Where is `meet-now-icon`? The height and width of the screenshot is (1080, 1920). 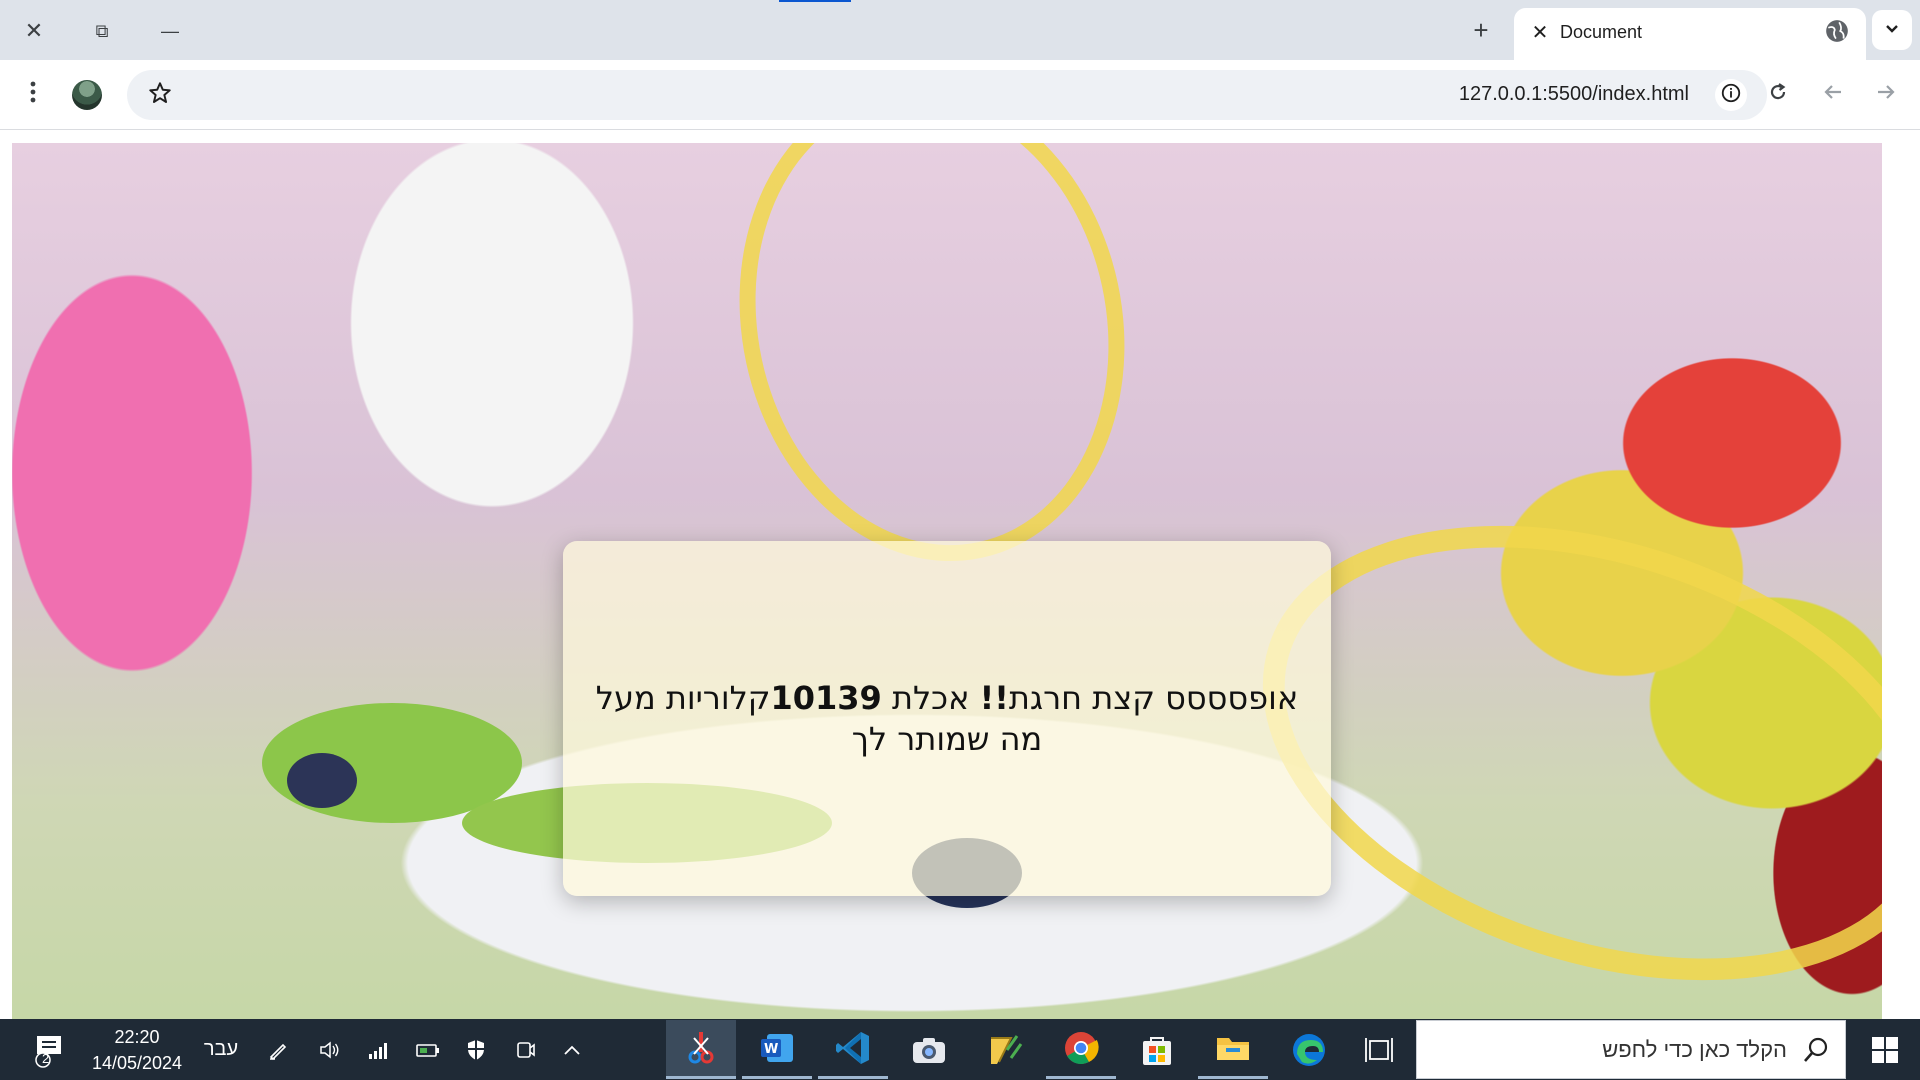 meet-now-icon is located at coordinates (525, 1049).